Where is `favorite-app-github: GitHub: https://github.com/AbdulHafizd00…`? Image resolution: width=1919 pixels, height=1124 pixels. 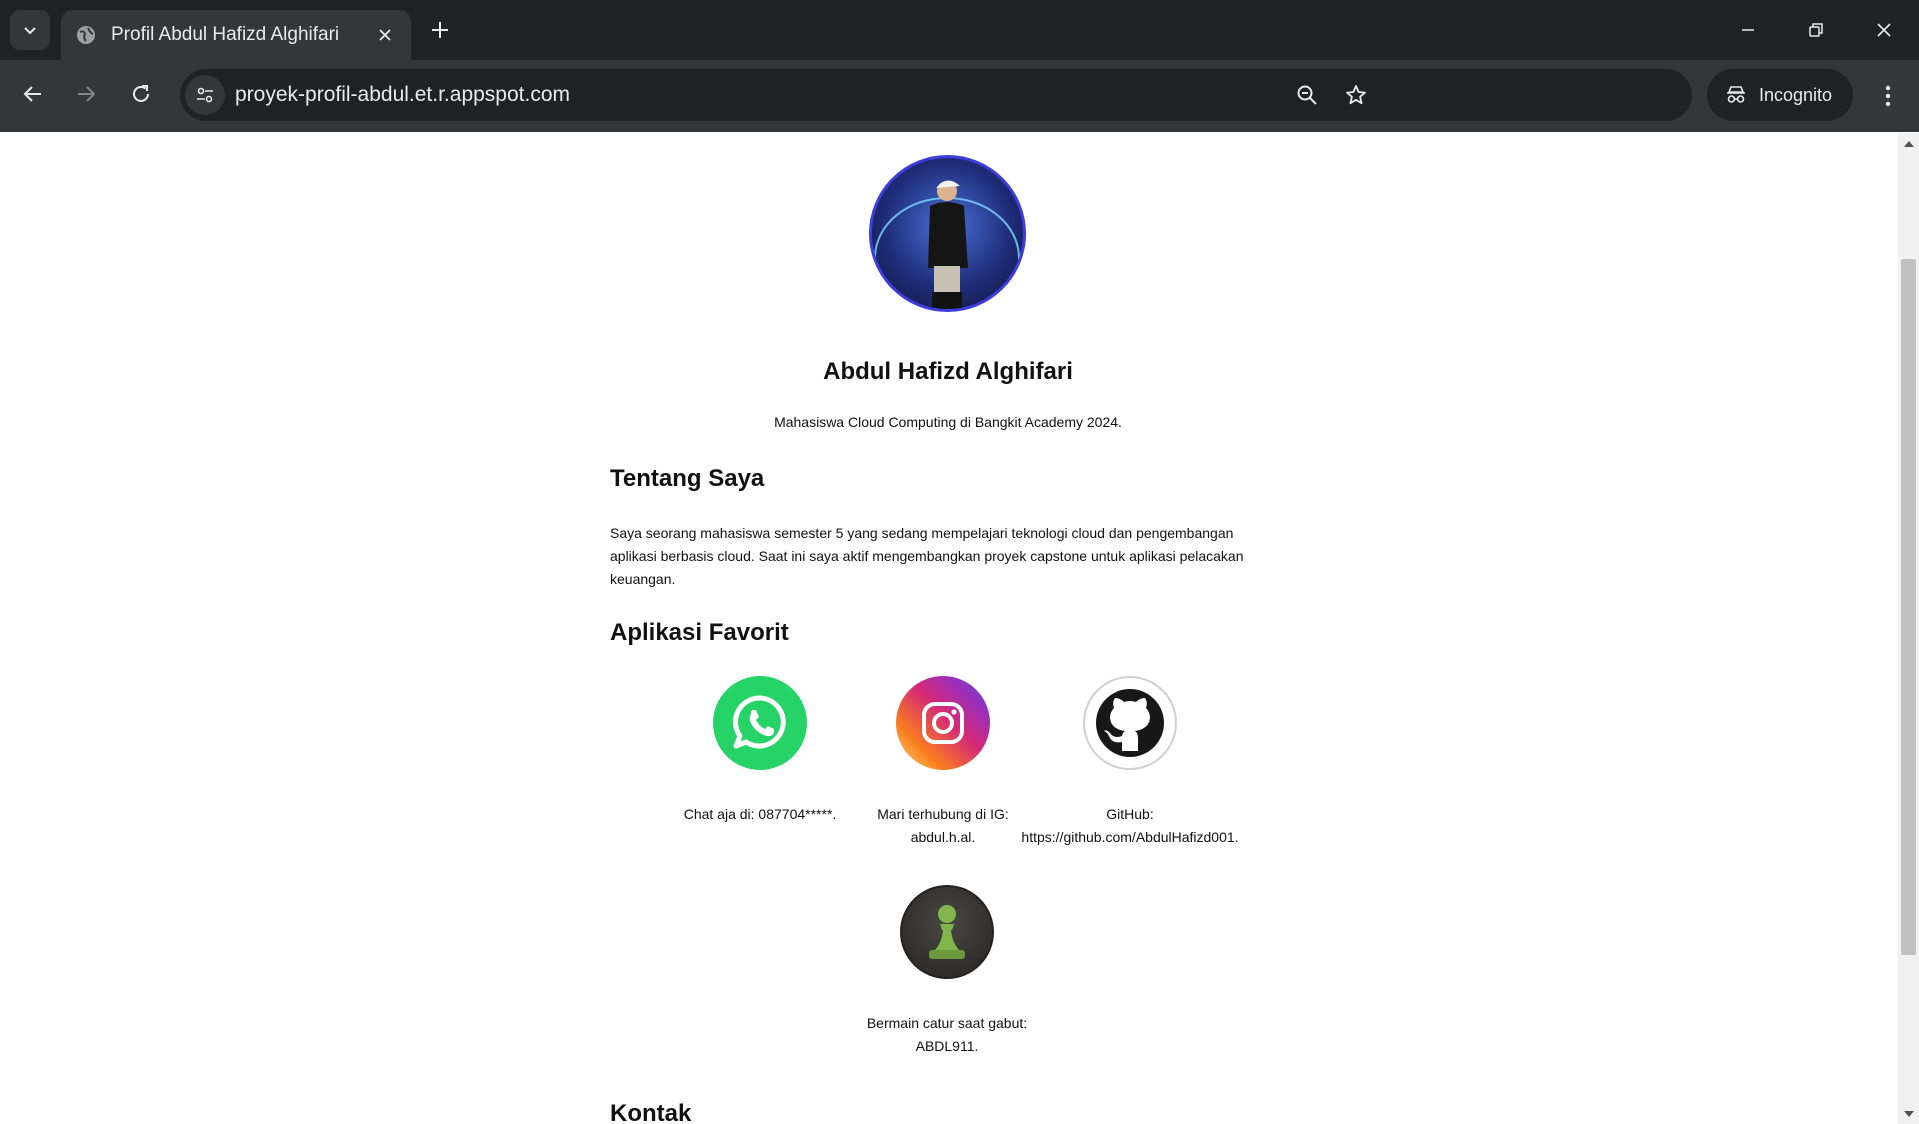 favorite-app-github: GitHub: https://github.com/AbdulHafizd00… is located at coordinates (1130, 762).